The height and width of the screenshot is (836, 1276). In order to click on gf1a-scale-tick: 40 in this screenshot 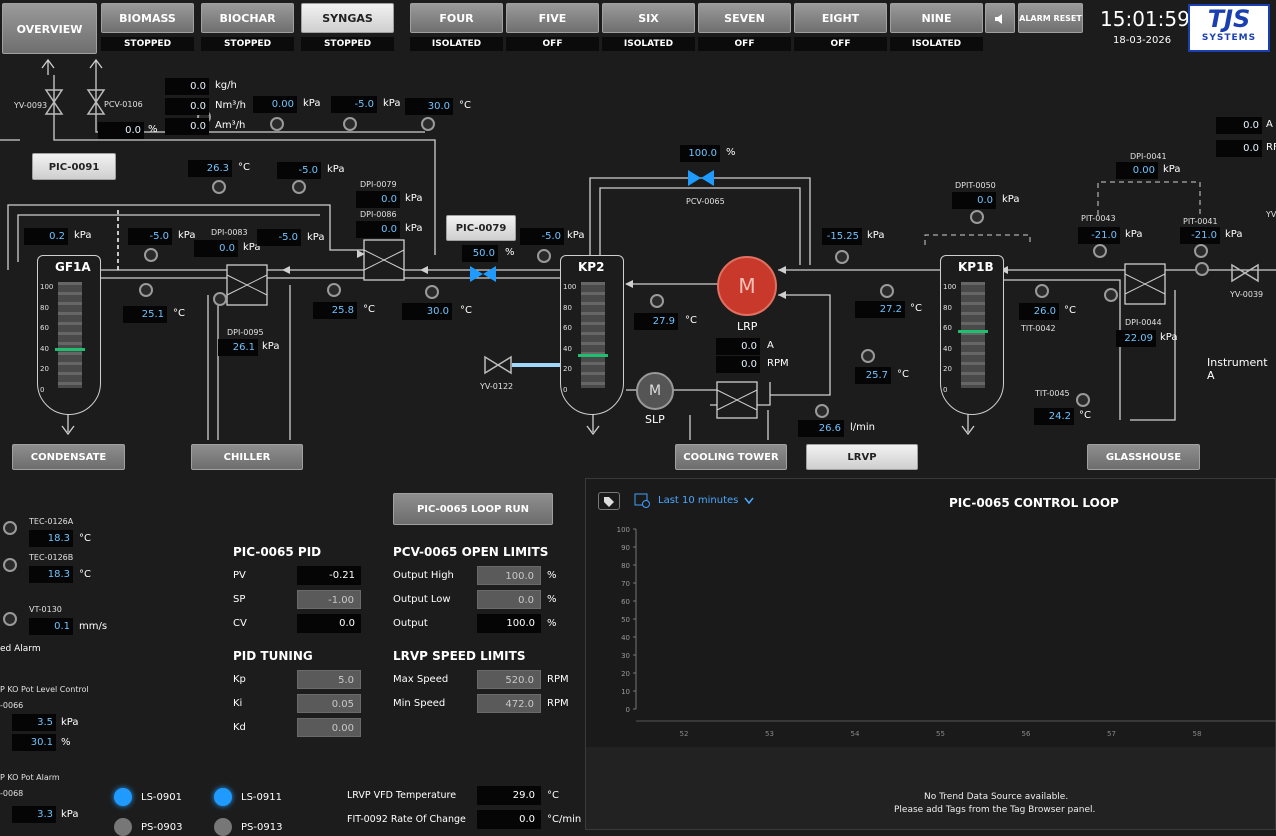, I will do `click(44, 348)`.